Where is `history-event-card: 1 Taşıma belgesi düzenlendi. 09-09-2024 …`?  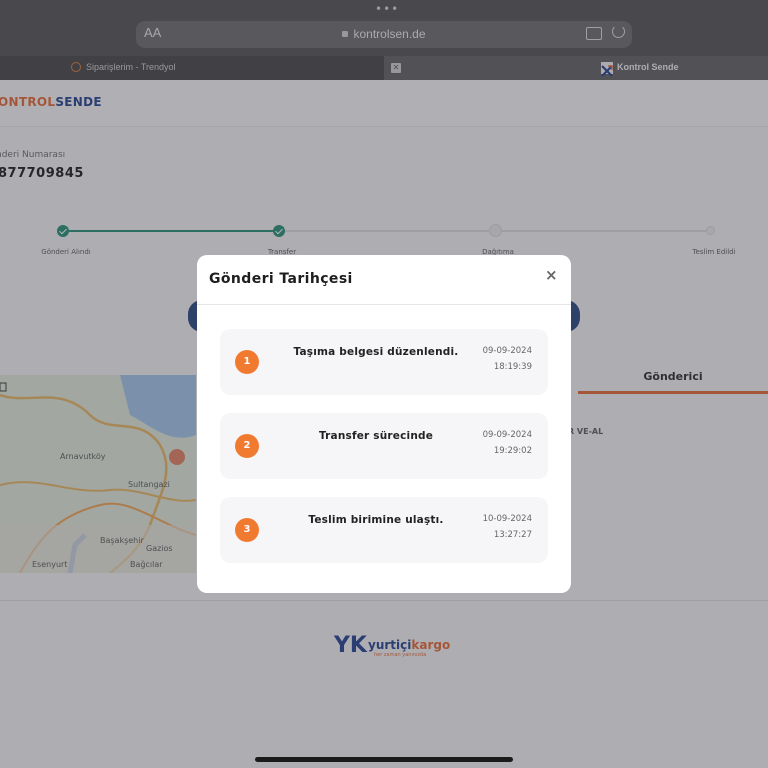
history-event-card: 1 Taşıma belgesi düzenlendi. 09-09-2024 … is located at coordinates (384, 362).